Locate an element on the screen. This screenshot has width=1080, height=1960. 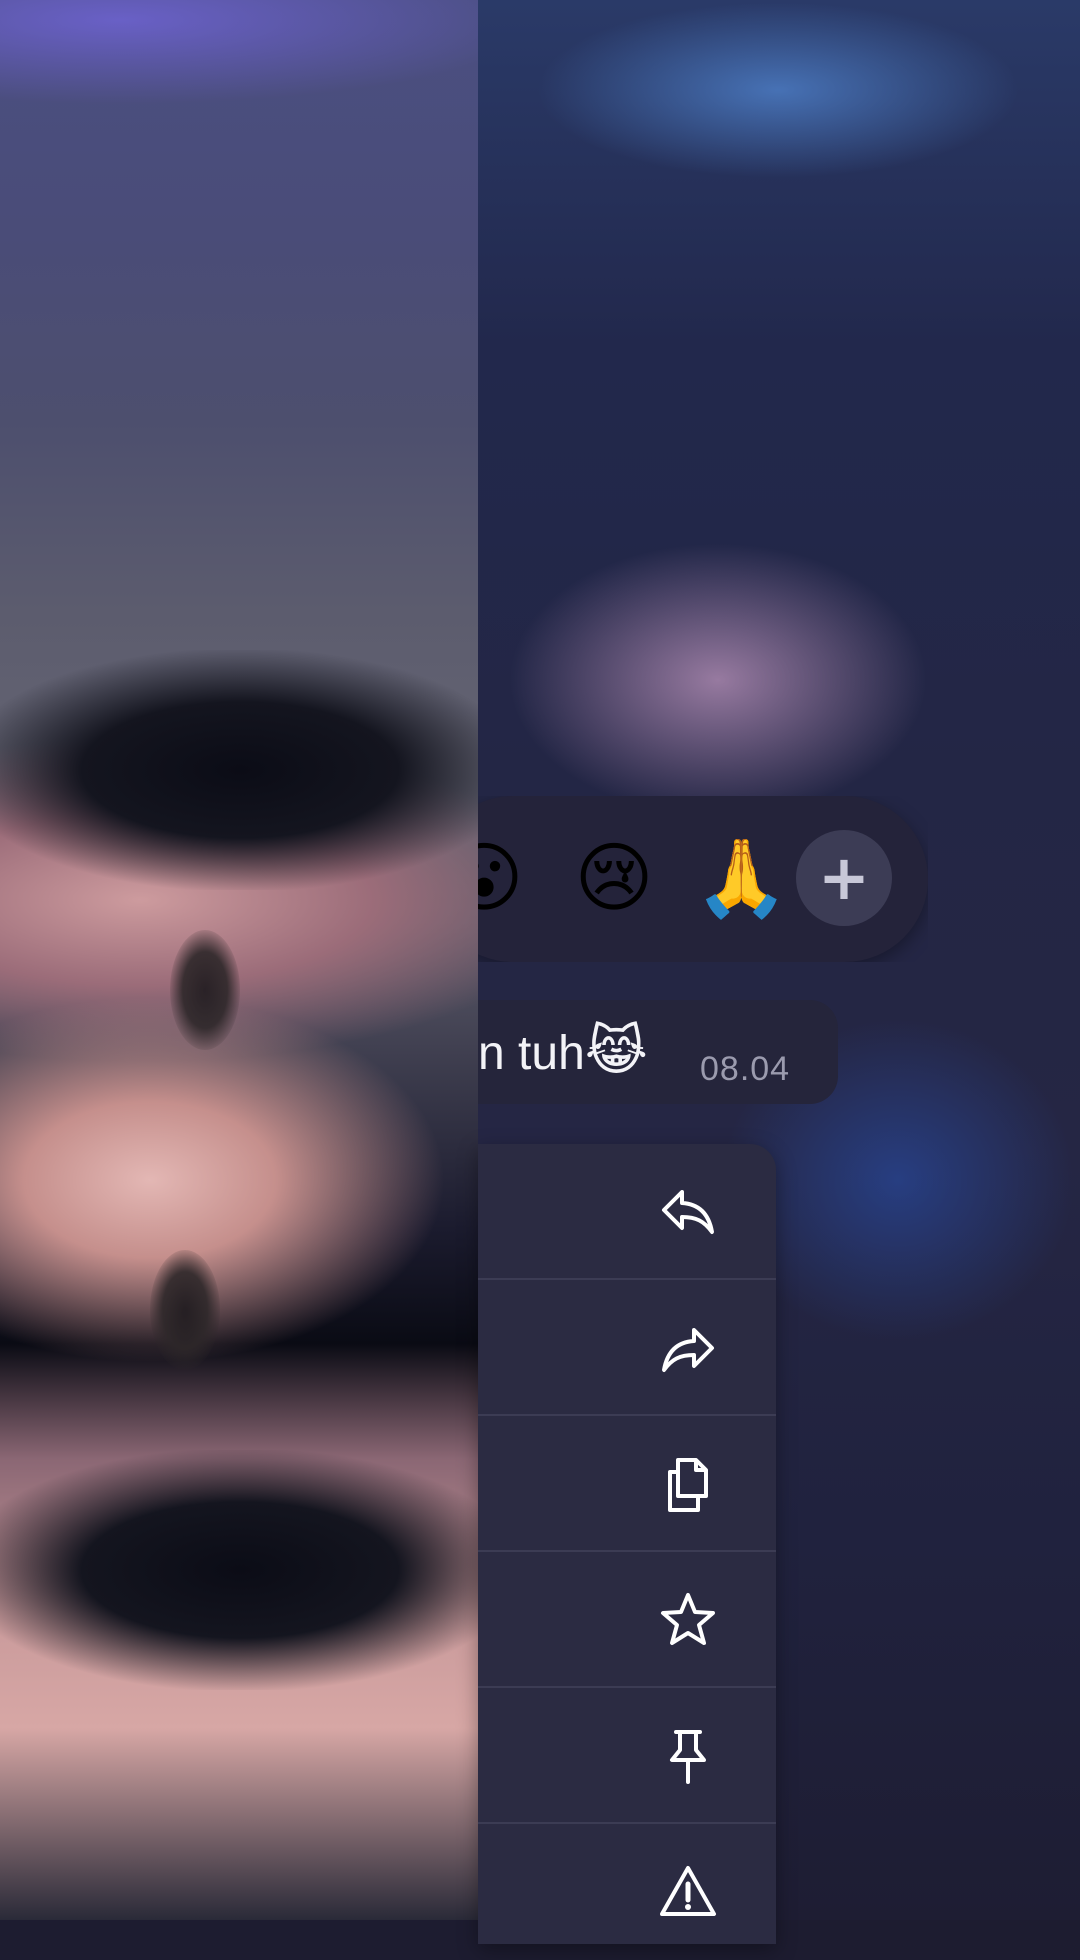
reaction-crying: 😢 is located at coordinates (614, 879).